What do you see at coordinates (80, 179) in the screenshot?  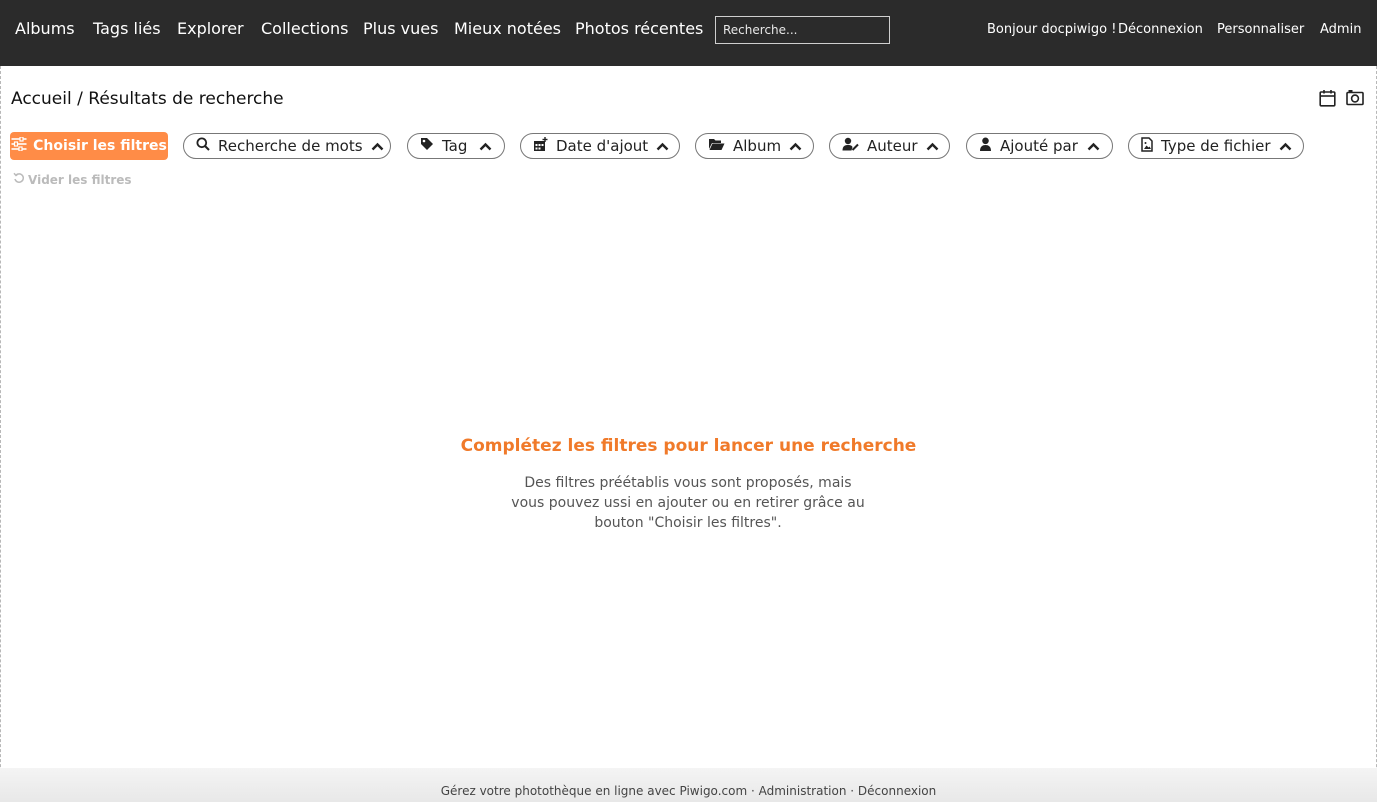 I see `reset-filters-label: Vider les filtres` at bounding box center [80, 179].